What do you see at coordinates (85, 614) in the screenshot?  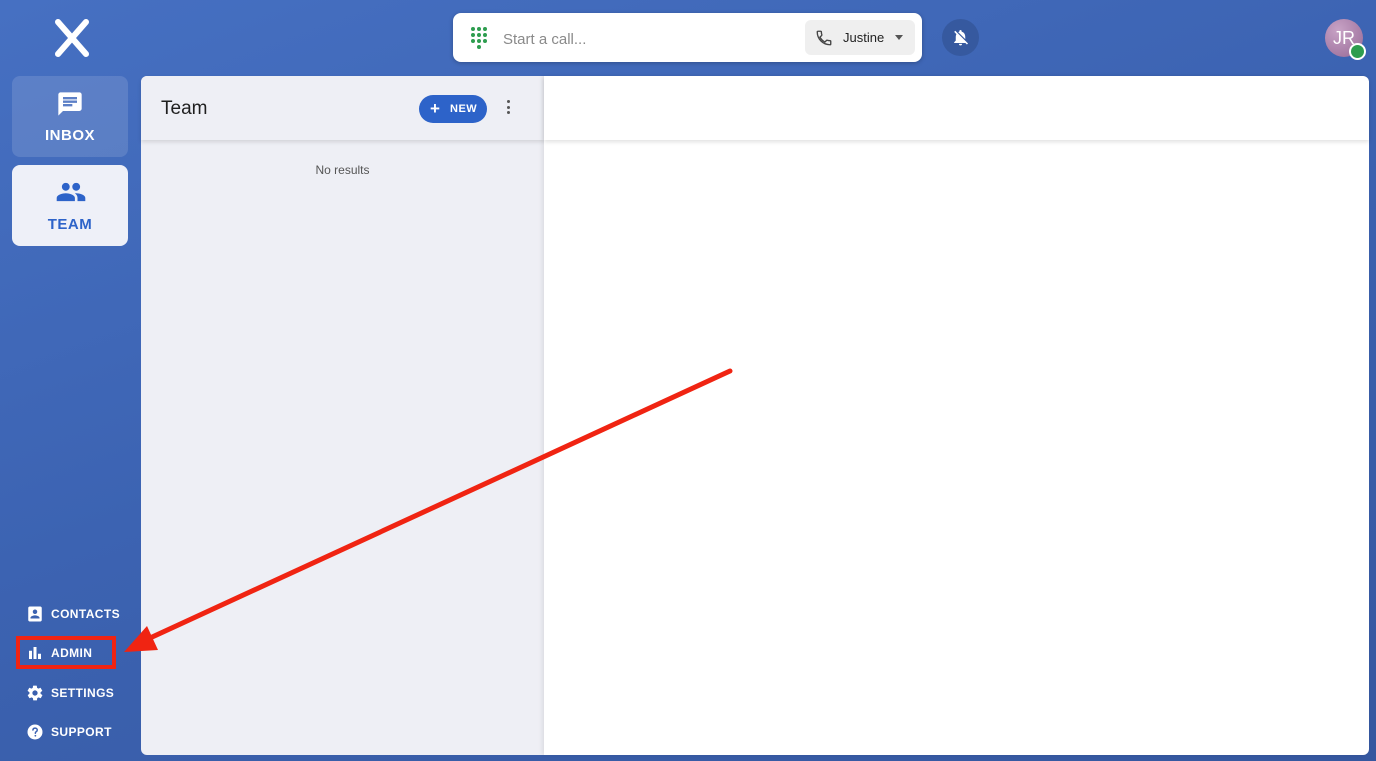 I see `sidebar-item-label: CONTACTS` at bounding box center [85, 614].